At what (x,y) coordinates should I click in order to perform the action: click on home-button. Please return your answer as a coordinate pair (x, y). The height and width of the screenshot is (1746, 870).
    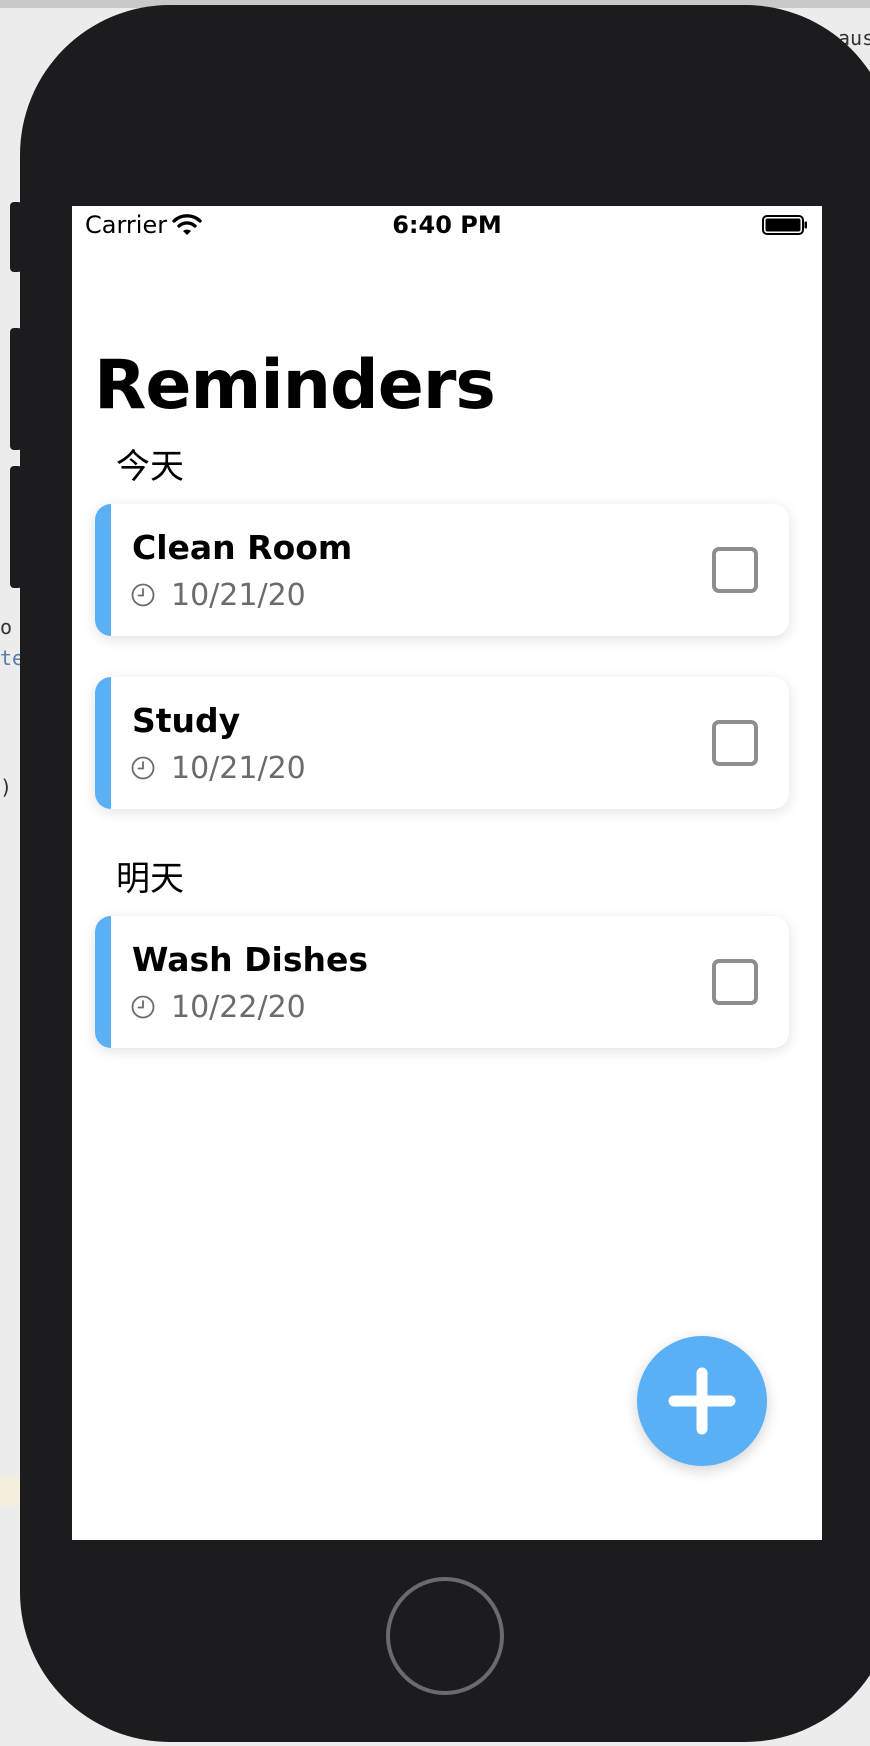
    Looking at the image, I should click on (445, 1636).